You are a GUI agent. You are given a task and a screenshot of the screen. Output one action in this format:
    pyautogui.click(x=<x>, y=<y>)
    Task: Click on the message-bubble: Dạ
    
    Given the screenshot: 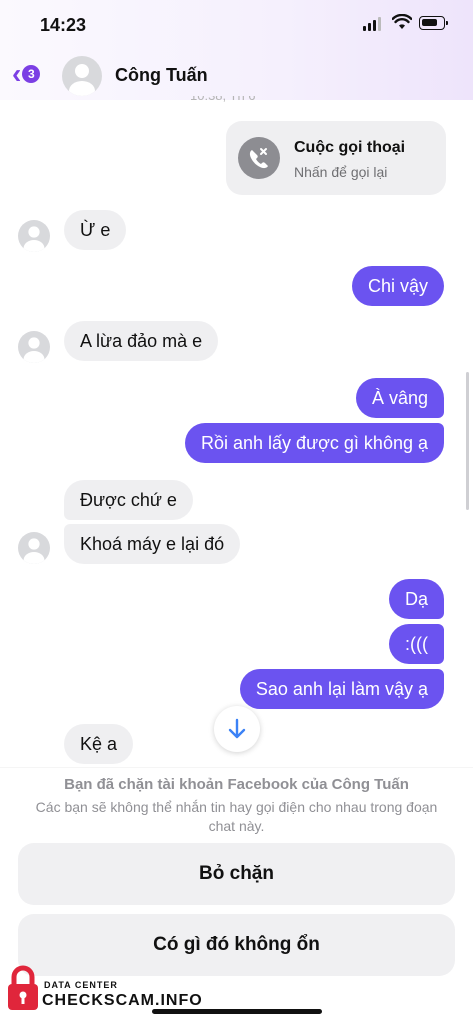 What is the action you would take?
    pyautogui.click(x=416, y=599)
    